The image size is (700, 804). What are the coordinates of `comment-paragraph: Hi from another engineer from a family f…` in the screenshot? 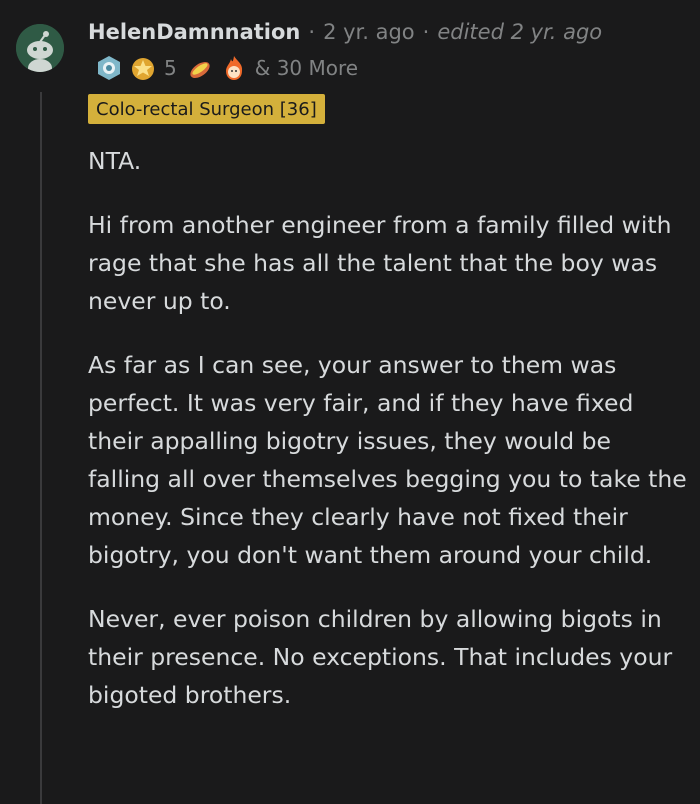 It's located at (380, 263).